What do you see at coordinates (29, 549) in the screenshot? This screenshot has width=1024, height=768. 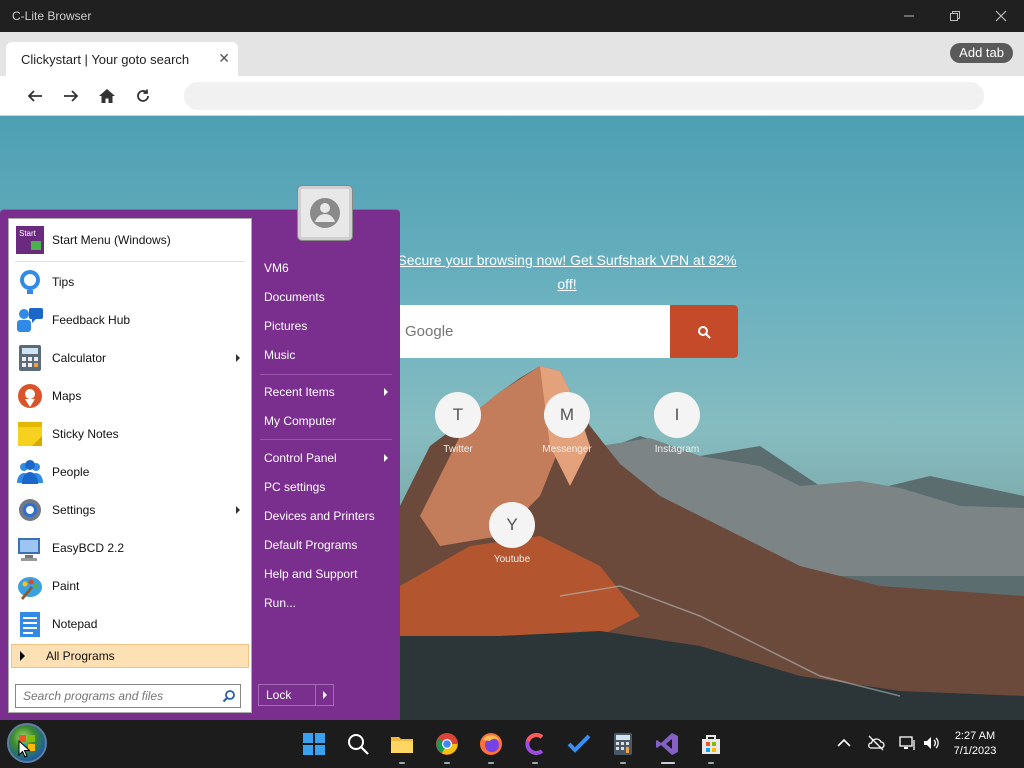 I see `easybcd-icon` at bounding box center [29, 549].